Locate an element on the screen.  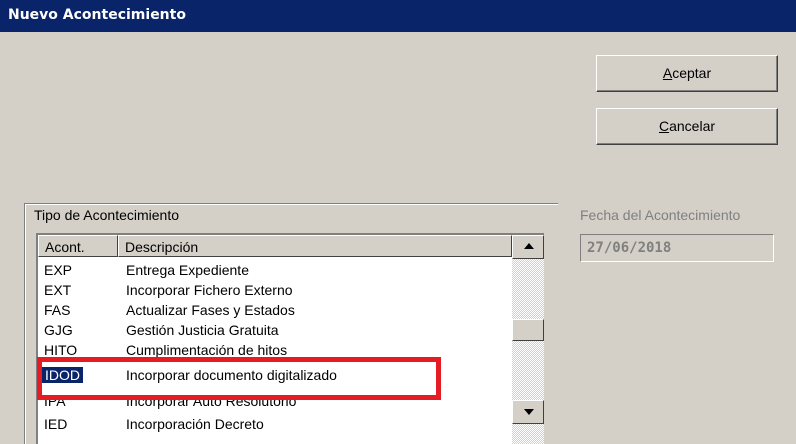
arrow-down-icon is located at coordinates (529, 412).